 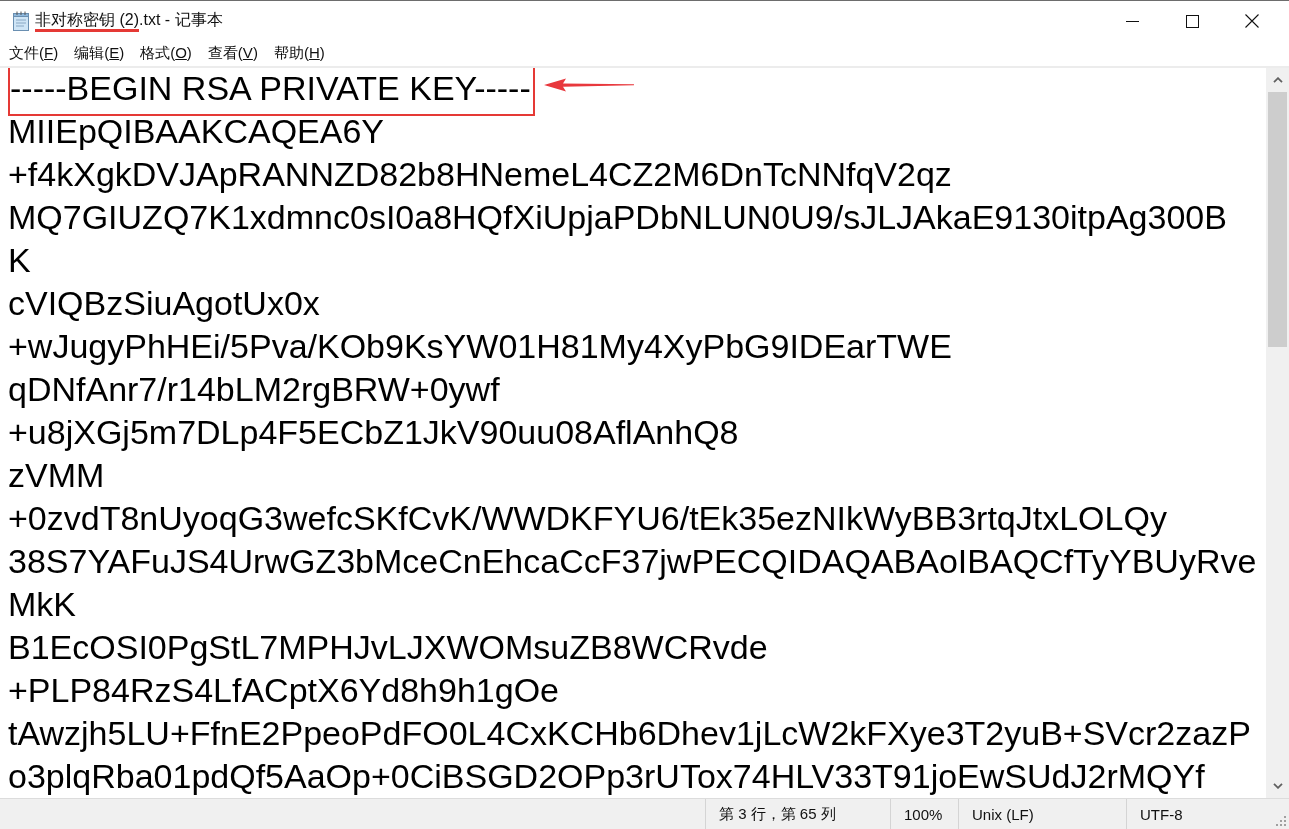 I want to click on chevron-down-icon, so click(x=1277, y=786).